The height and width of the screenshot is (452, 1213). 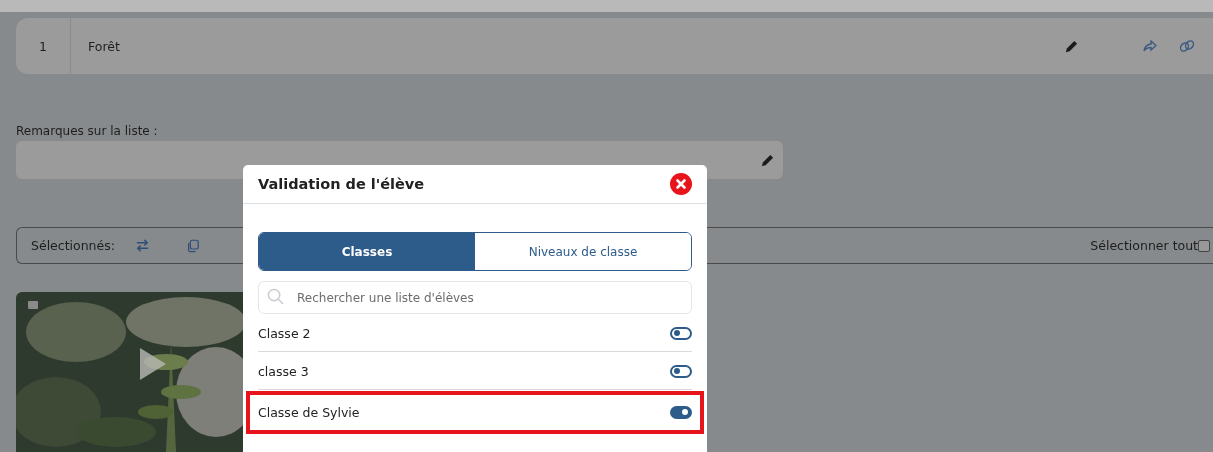 What do you see at coordinates (367, 251) in the screenshot?
I see `tab: Classes` at bounding box center [367, 251].